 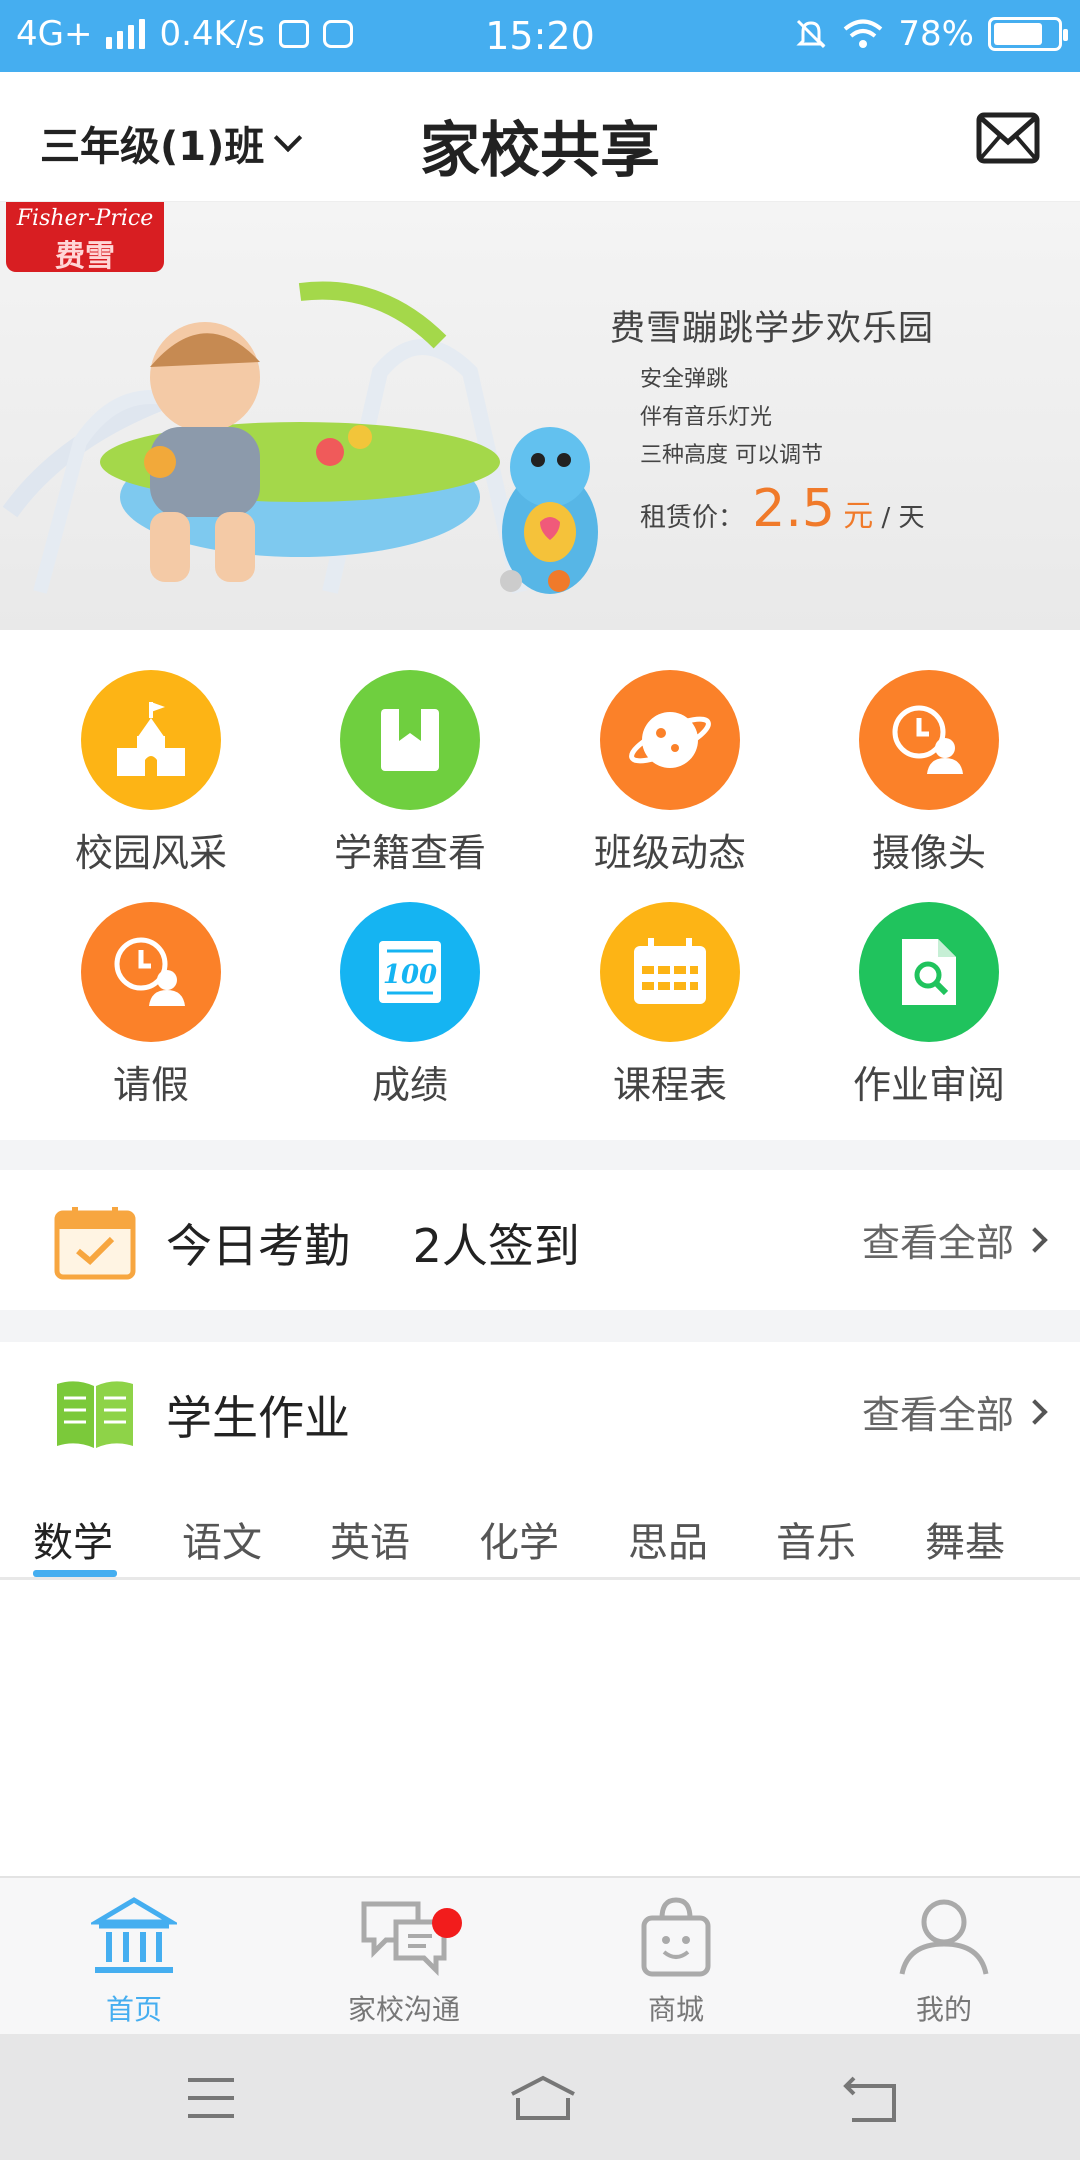 What do you see at coordinates (403, 2009) in the screenshot?
I see `nav-label: 家校沟通` at bounding box center [403, 2009].